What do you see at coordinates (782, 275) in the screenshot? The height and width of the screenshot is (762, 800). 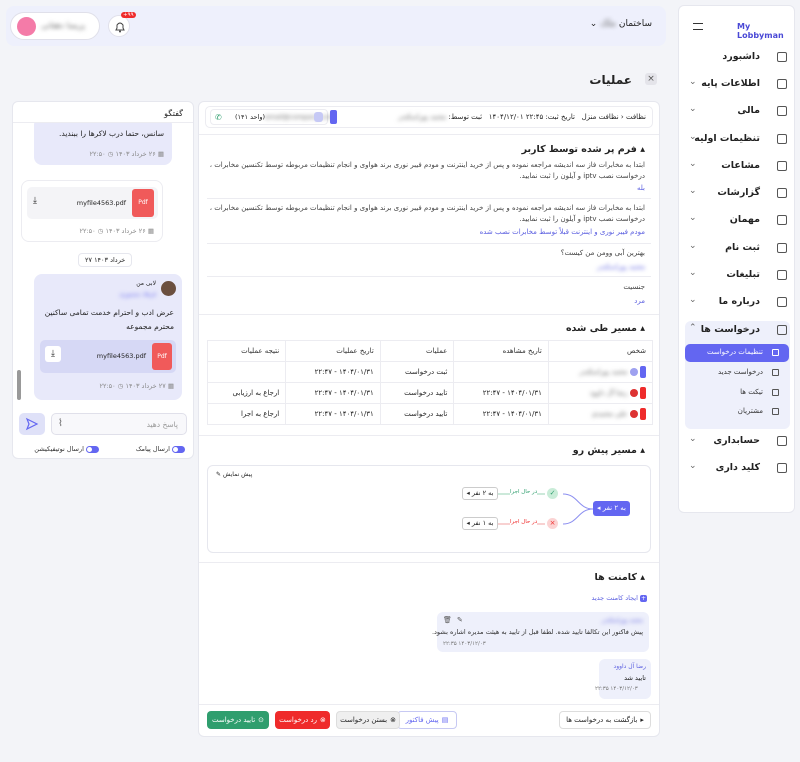 I see `megaphone-icon` at bounding box center [782, 275].